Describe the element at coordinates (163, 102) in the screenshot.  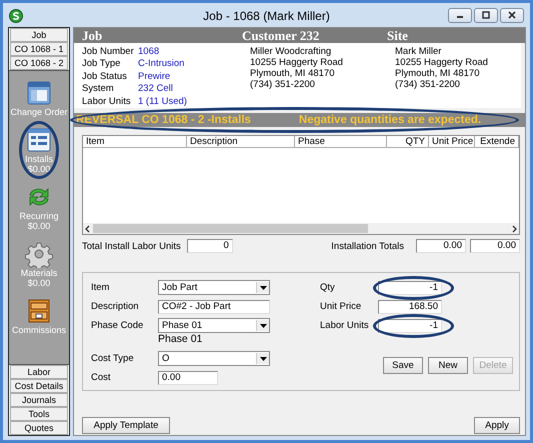
I see `field-value: 1 (11 Used)` at that location.